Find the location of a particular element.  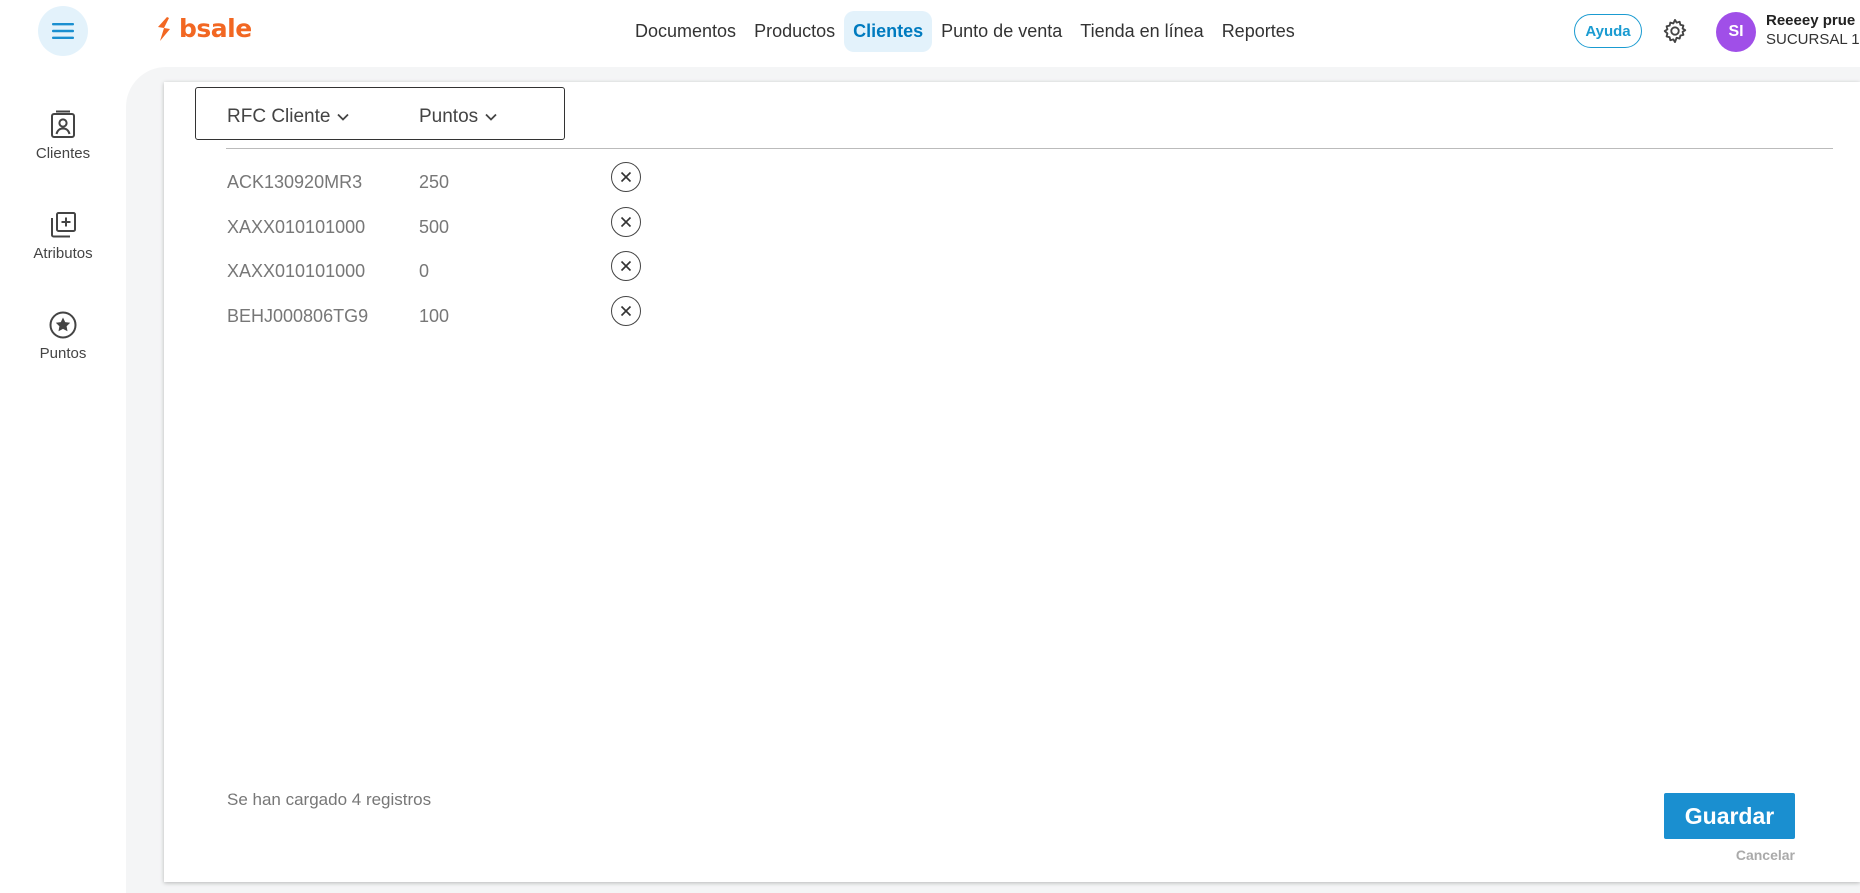

save-button: Guardar is located at coordinates (1729, 816).